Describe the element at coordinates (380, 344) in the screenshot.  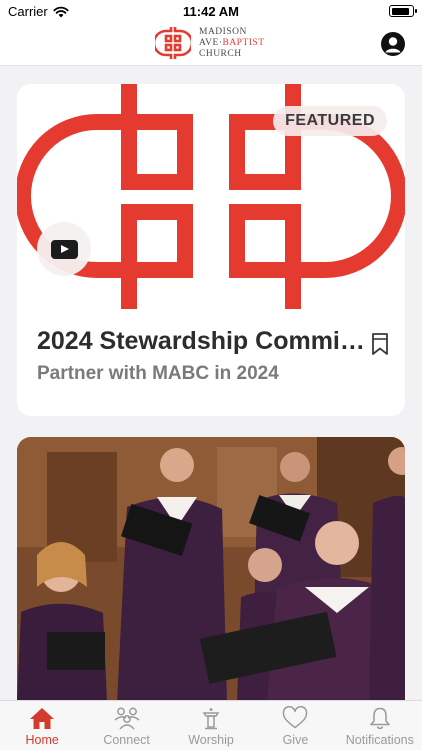
I see `bookmark-icon` at that location.